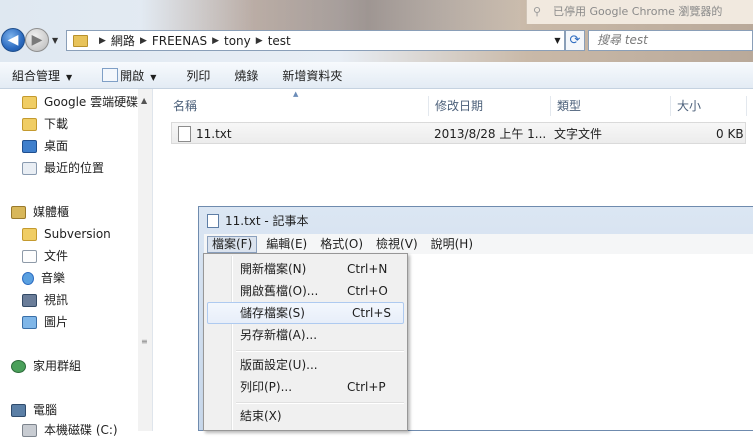 The image size is (753, 439). I want to click on column-header-size: 大小, so click(709, 106).